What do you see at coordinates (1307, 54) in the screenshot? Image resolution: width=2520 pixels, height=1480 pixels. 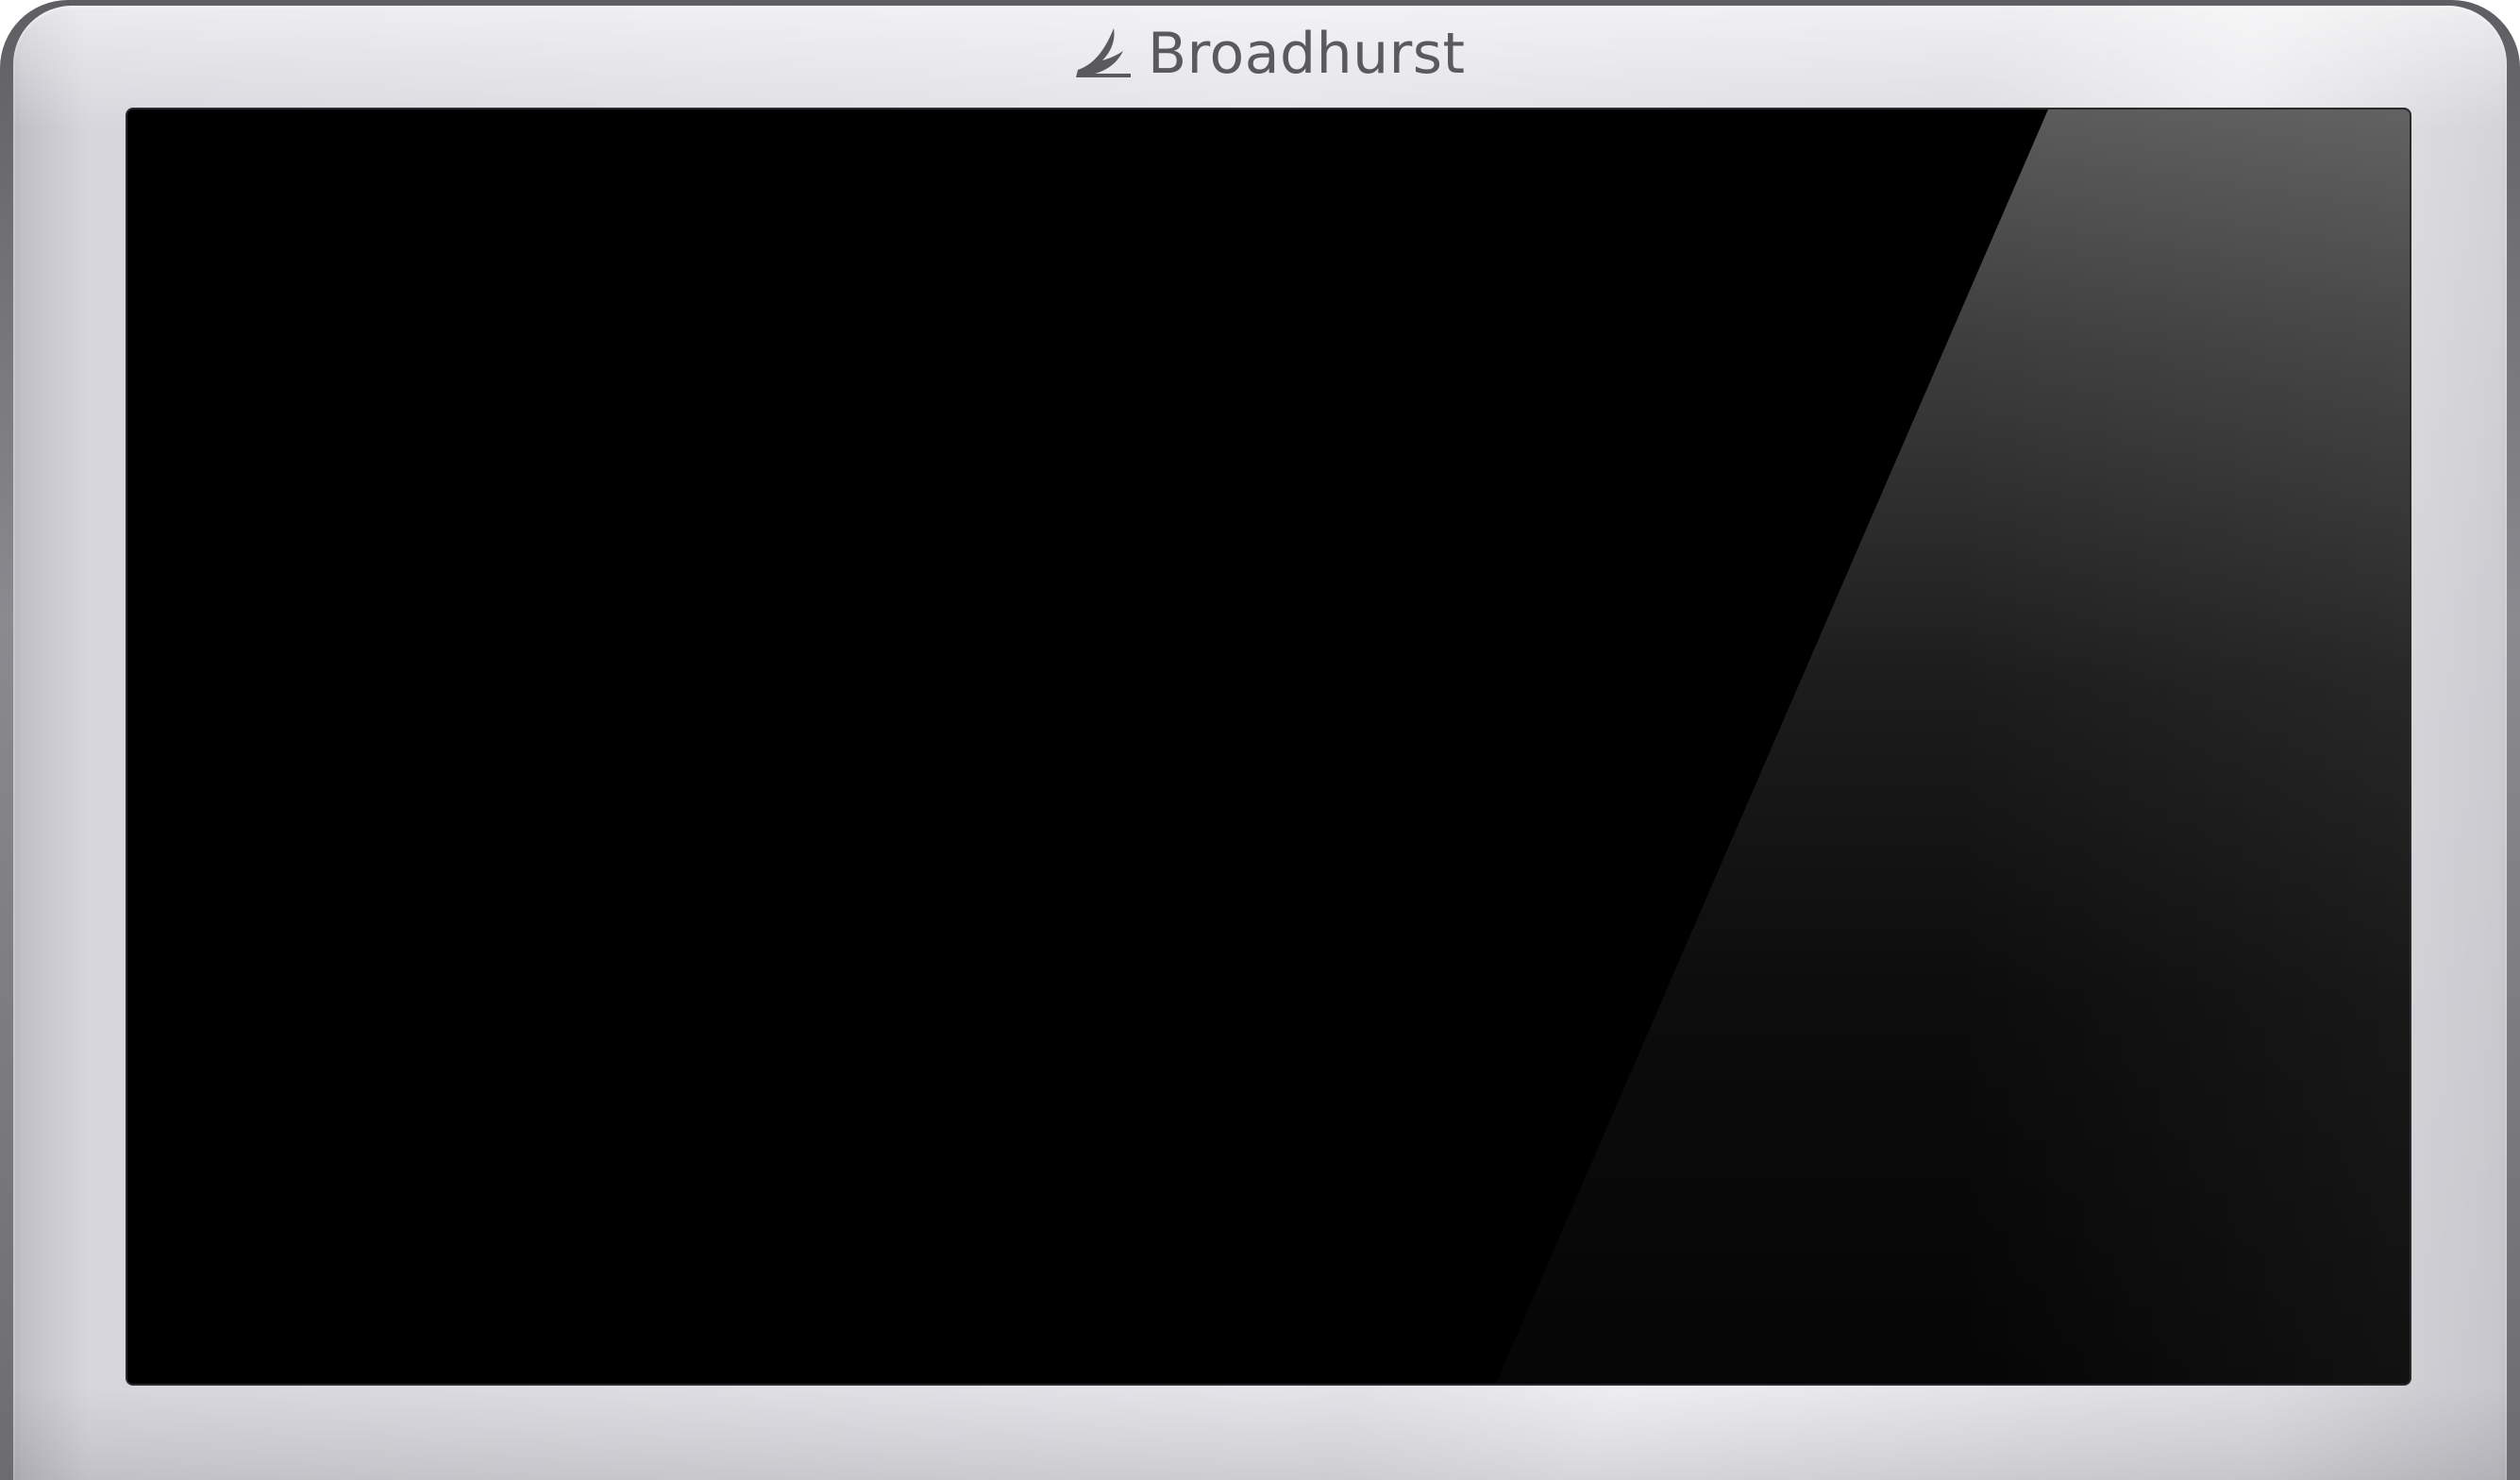 I see `brand-name: Broadhurst` at bounding box center [1307, 54].